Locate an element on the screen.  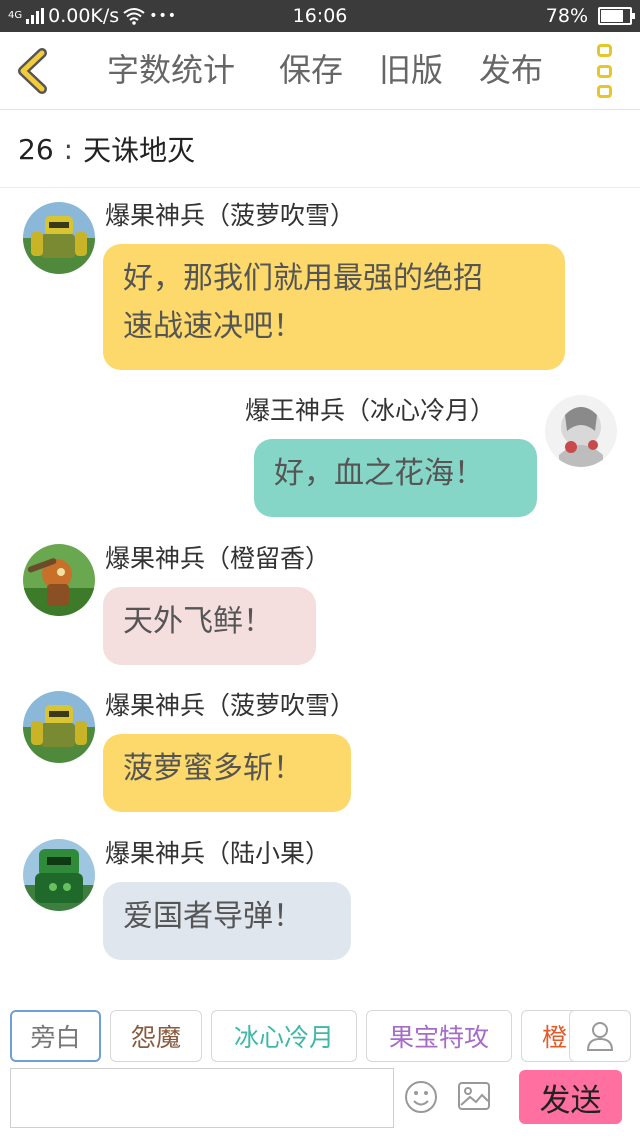
chat-message: 爆果神兵（陆小果） 爱国者导弹！ is located at coordinates (320, 899).